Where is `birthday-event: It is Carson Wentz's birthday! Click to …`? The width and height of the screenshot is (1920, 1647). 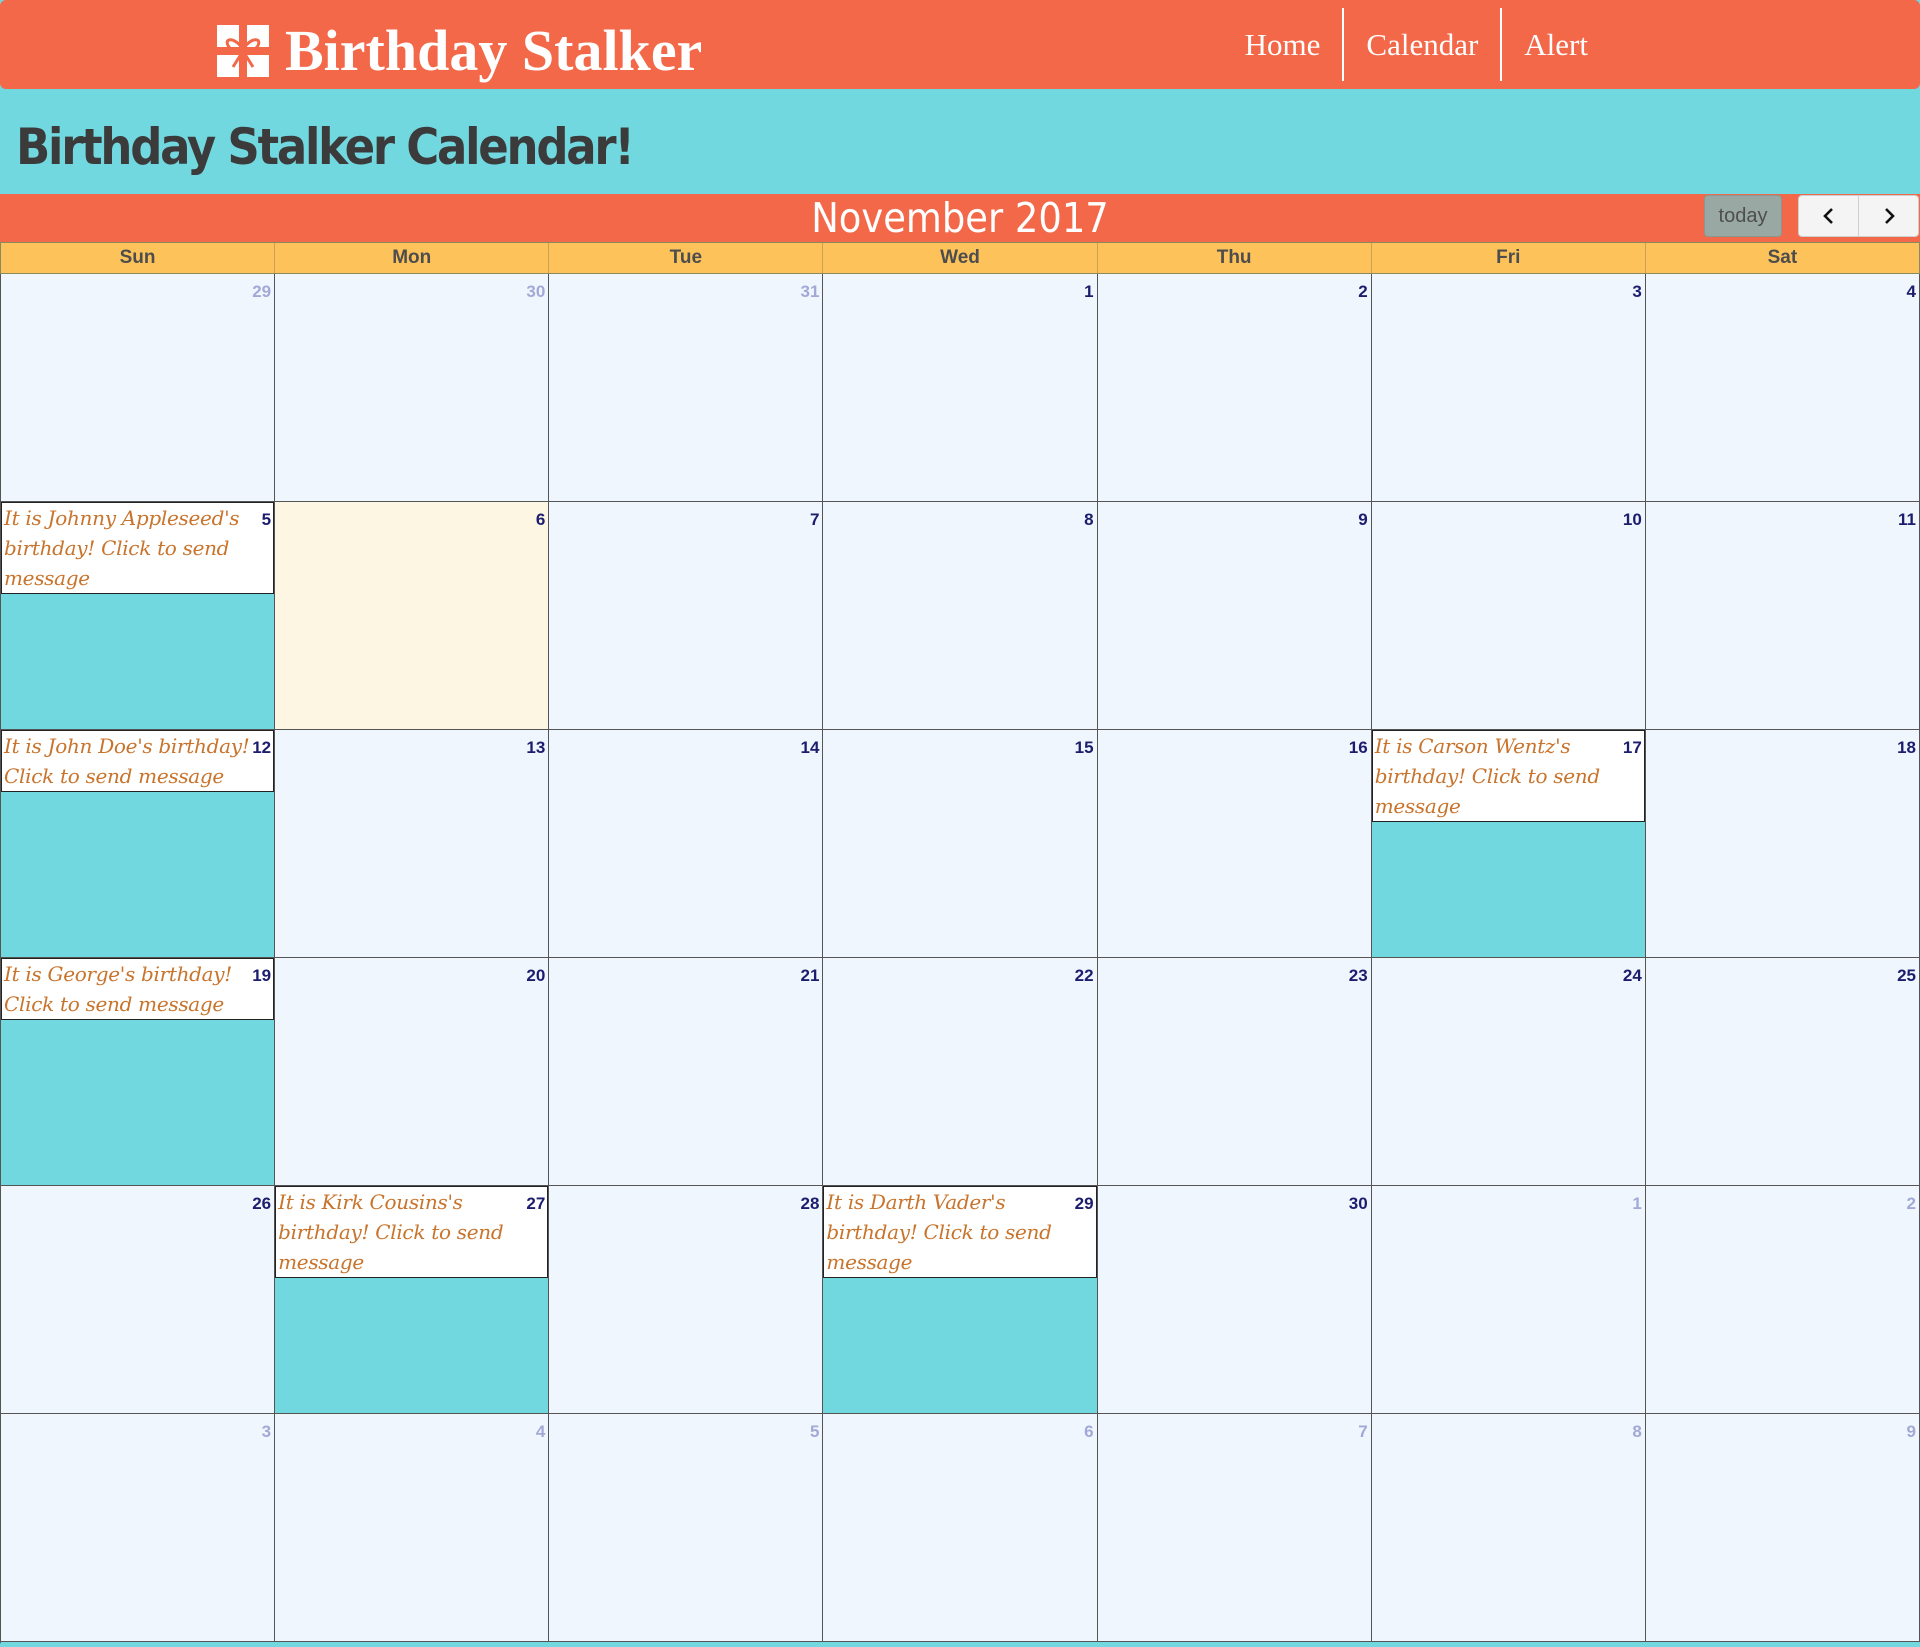 birthday-event: It is Carson Wentz's birthday! Click to … is located at coordinates (1508, 776).